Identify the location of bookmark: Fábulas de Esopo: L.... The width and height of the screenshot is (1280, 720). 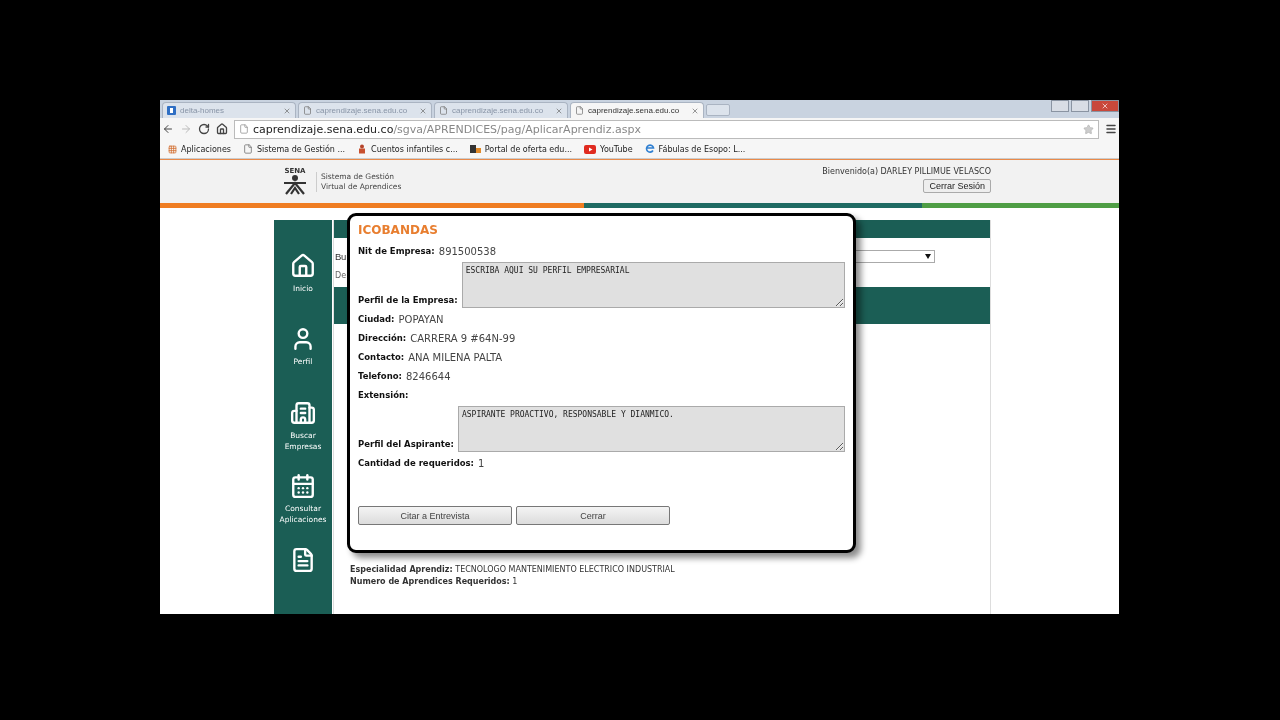
(695, 149).